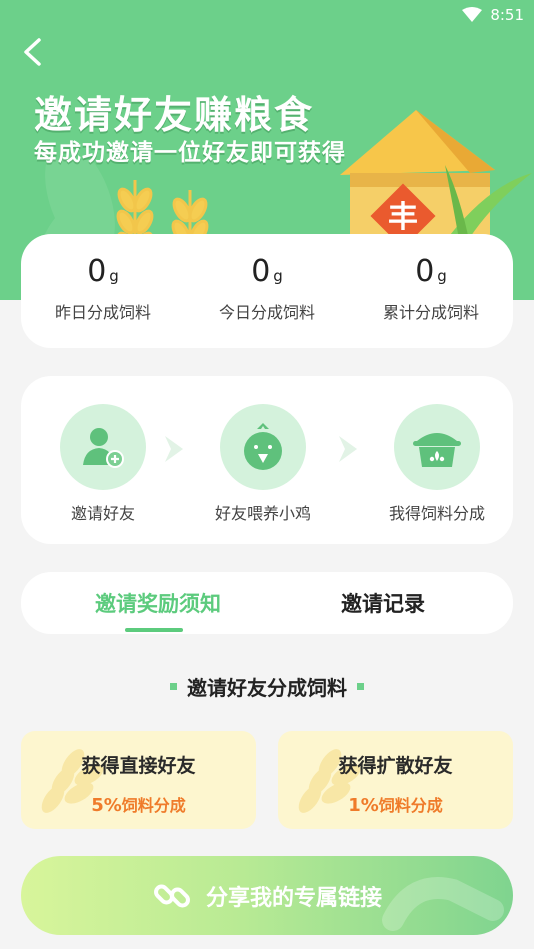  I want to click on hero-title: 邀请好友赚粮食, so click(174, 115).